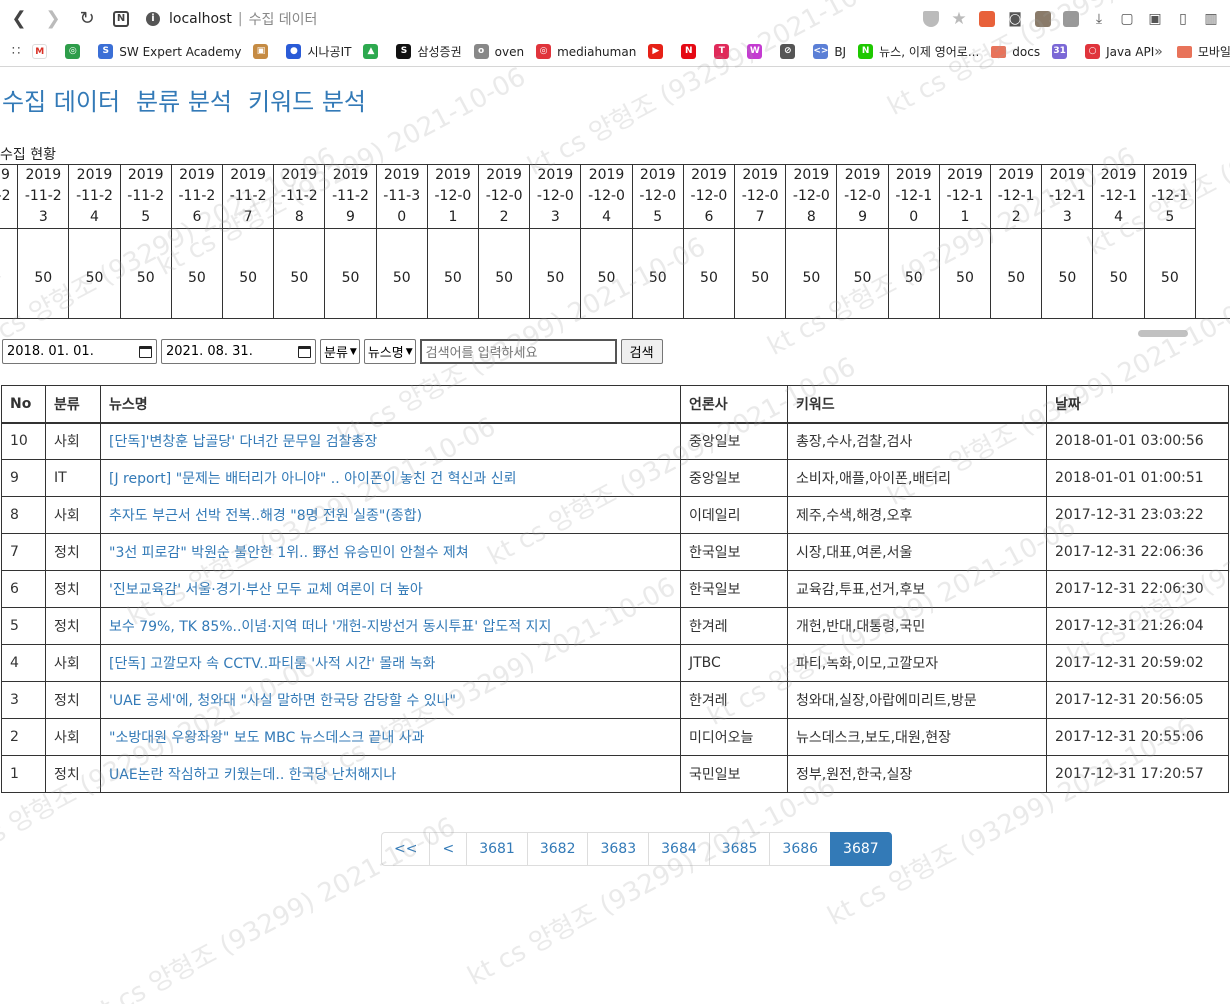 This screenshot has width=1230, height=1004. What do you see at coordinates (389, 351) in the screenshot?
I see `field-select: 뉴스명 ▼` at bounding box center [389, 351].